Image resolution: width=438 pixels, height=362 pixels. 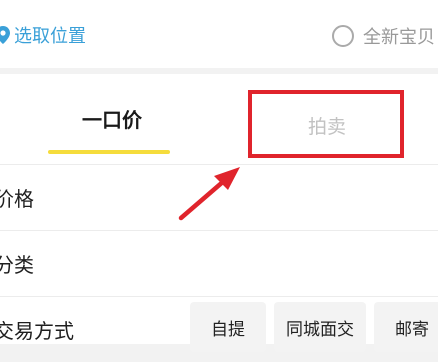 I want to click on annotation-highlight-box, so click(x=326, y=124).